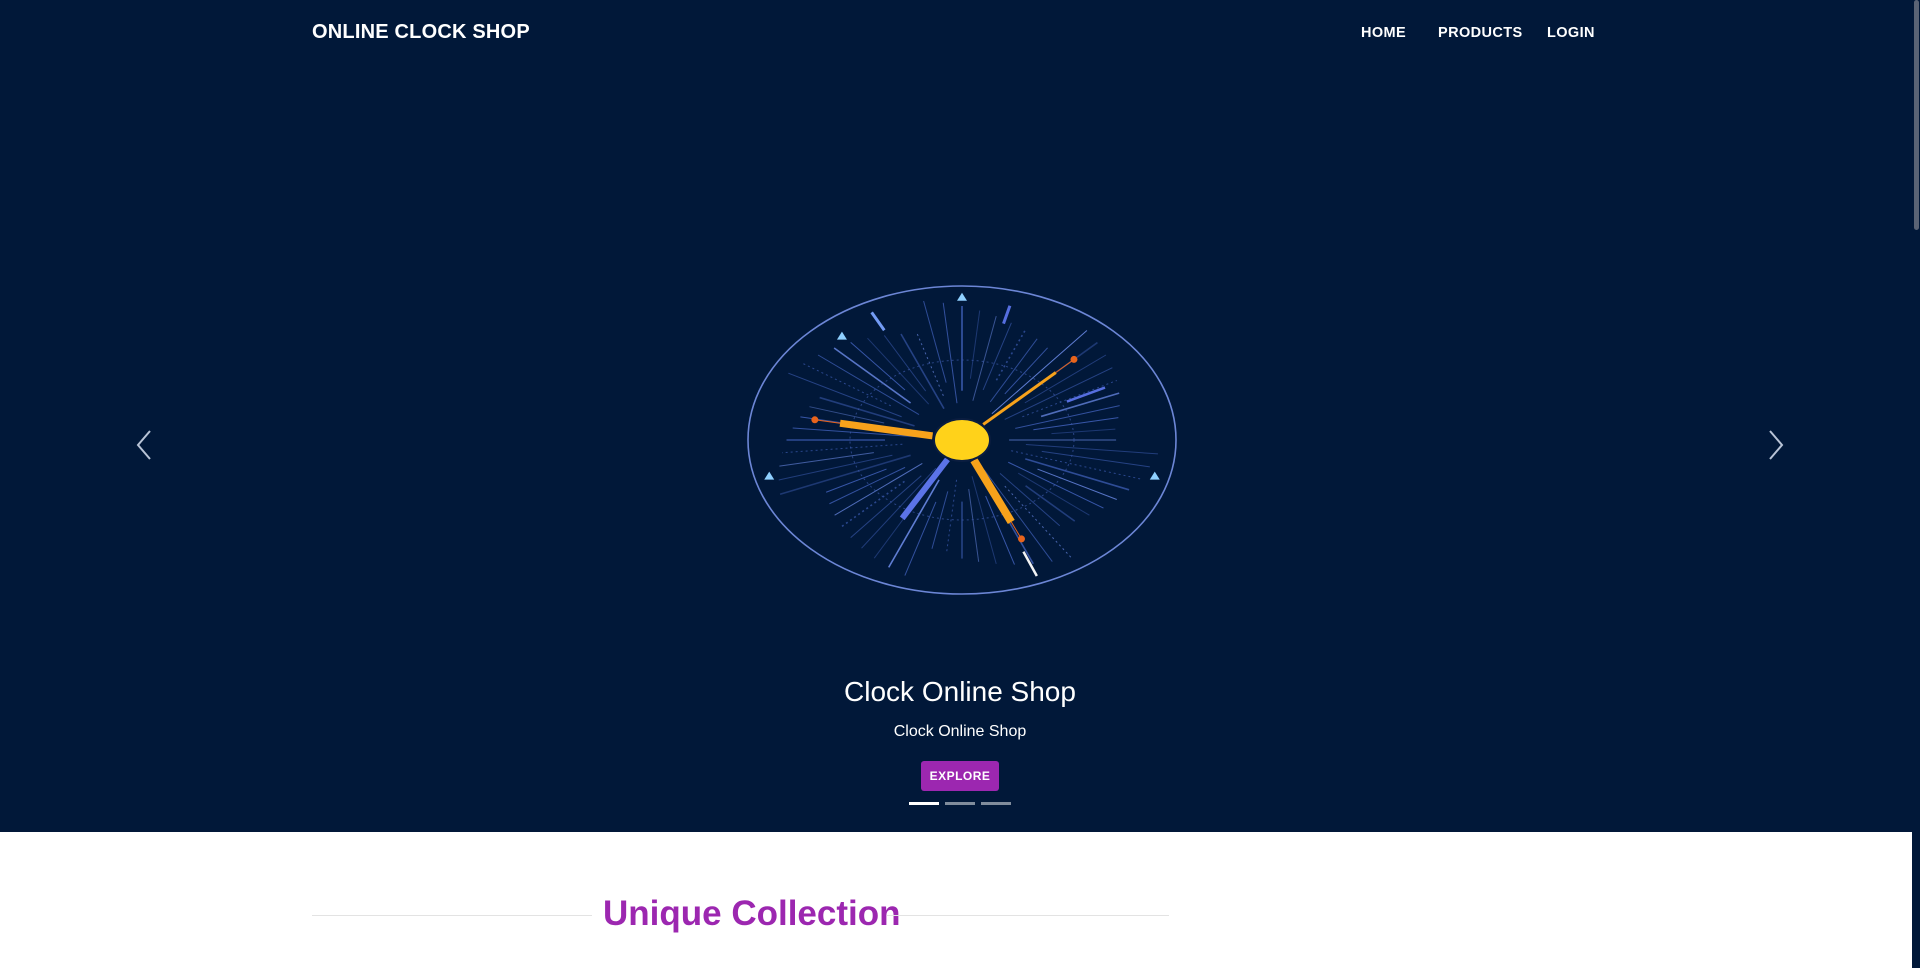 This screenshot has width=1920, height=968. What do you see at coordinates (421, 32) in the screenshot?
I see `brand-logo: ONLINE CLOCK SHOP` at bounding box center [421, 32].